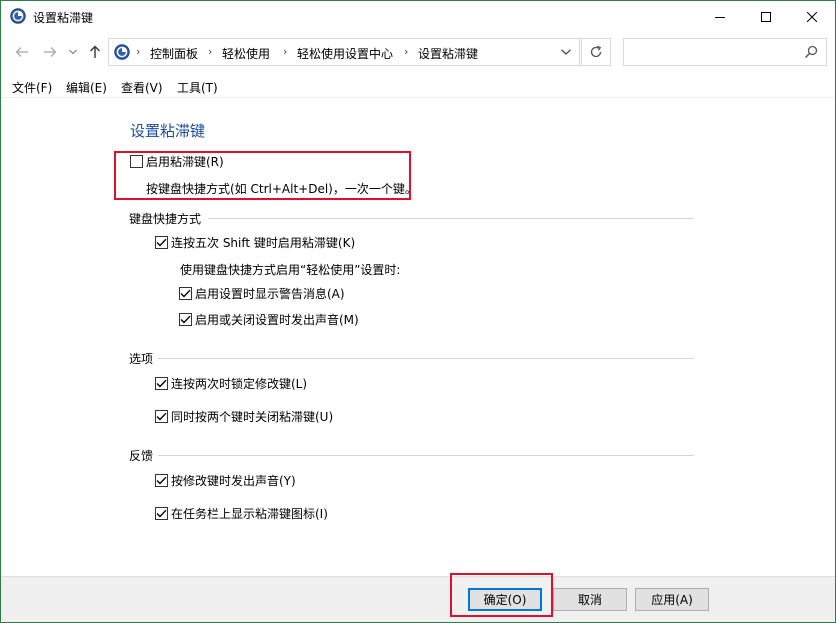 Image resolution: width=836 pixels, height=623 pixels. I want to click on title-bar: 设置粘滞键, so click(418, 16).